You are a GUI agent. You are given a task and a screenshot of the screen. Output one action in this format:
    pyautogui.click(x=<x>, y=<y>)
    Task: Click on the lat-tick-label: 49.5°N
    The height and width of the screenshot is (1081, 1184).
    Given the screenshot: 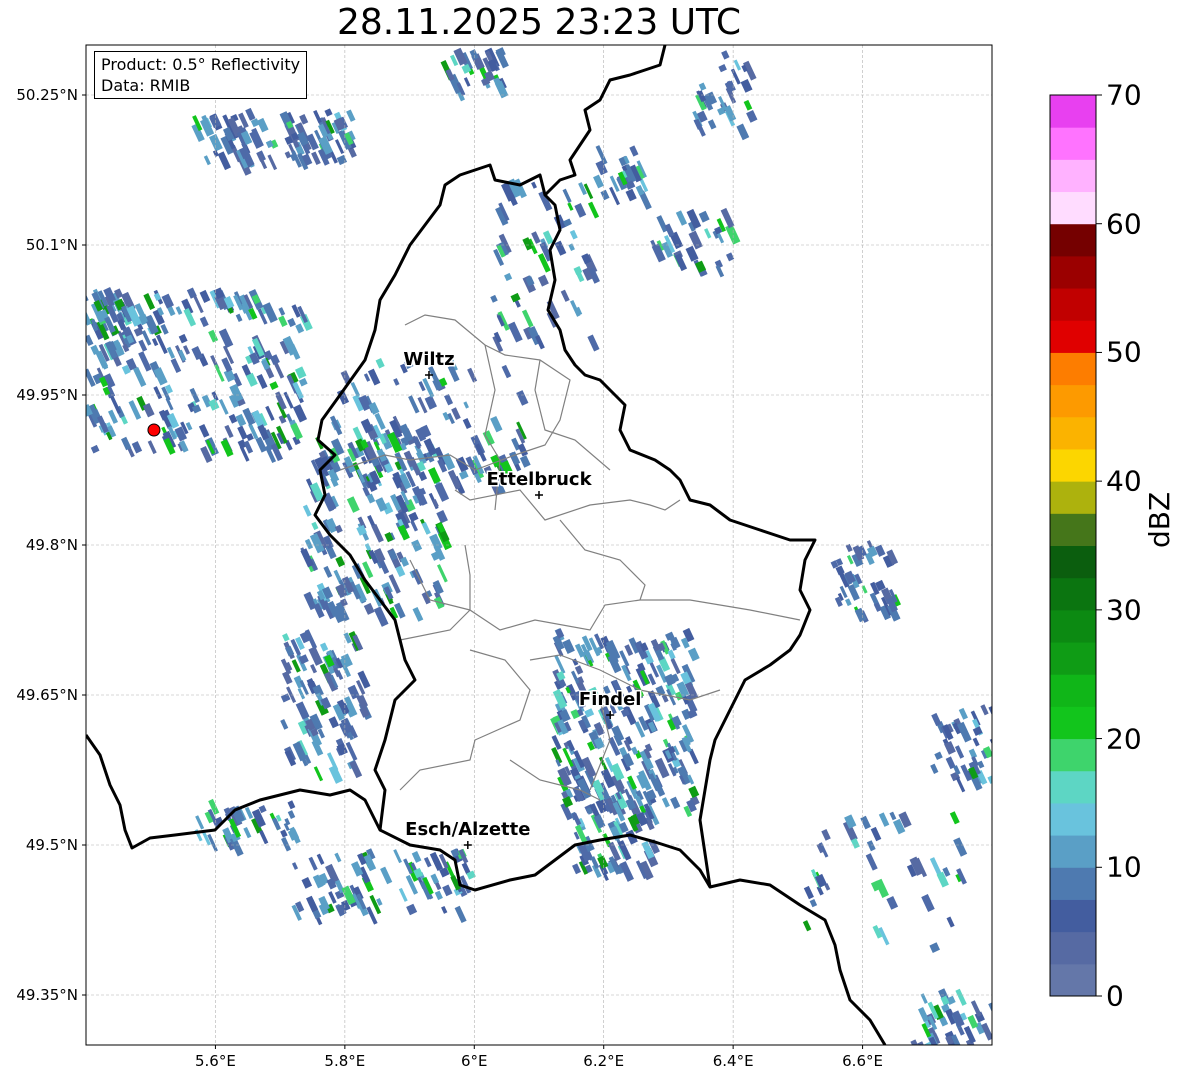 What is the action you would take?
    pyautogui.click(x=51, y=845)
    